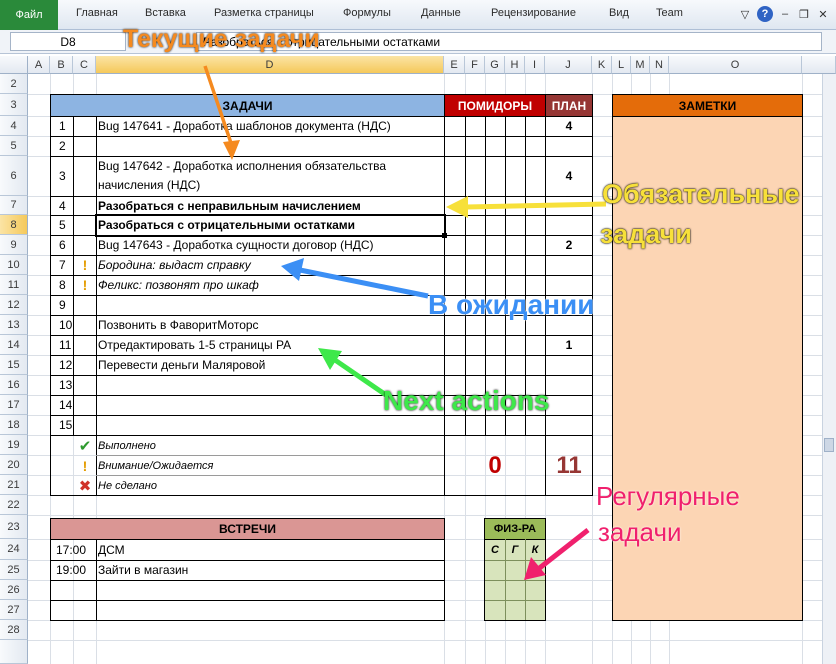  What do you see at coordinates (602, 65) in the screenshot?
I see `column-header-k: K` at bounding box center [602, 65].